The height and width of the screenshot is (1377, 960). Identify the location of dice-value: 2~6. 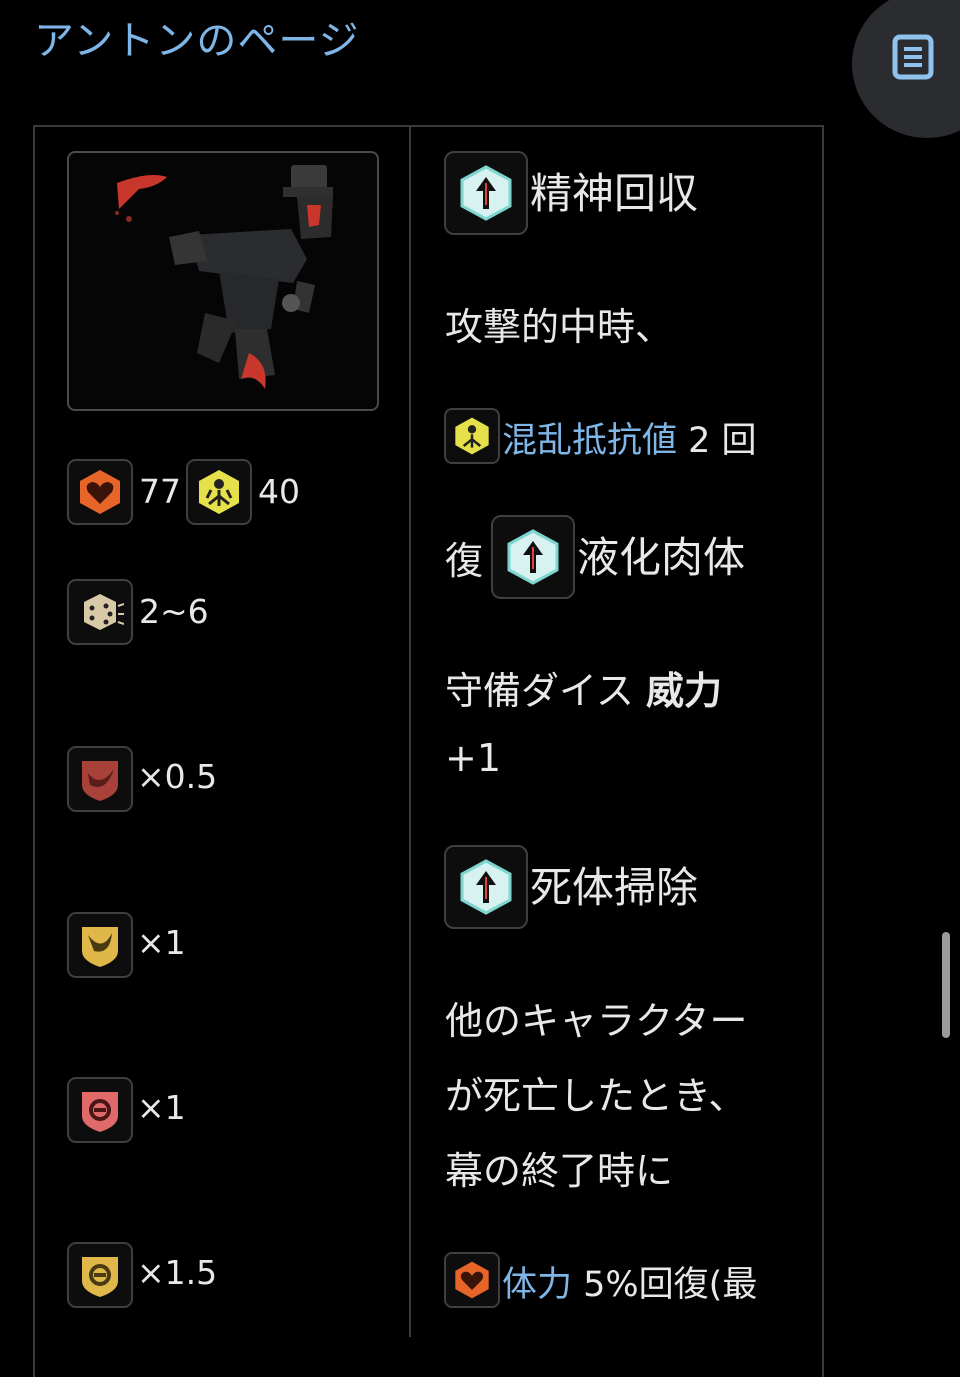
(174, 611).